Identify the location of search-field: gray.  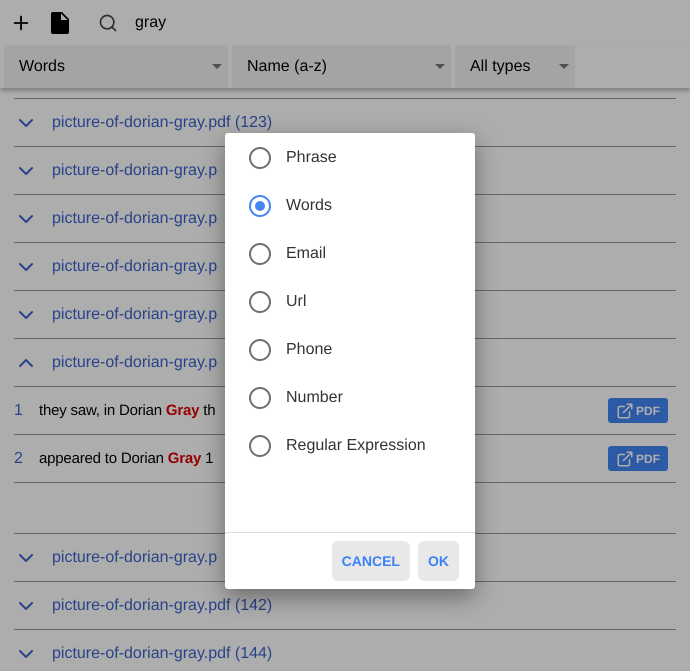
(150, 23).